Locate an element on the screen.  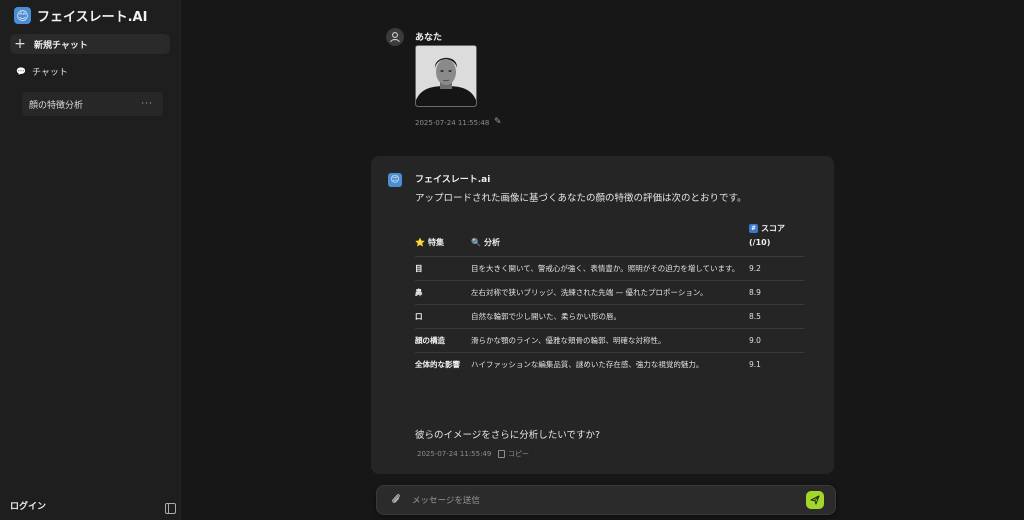
brand: 😊 フェイスレート.AI is located at coordinates (80, 15).